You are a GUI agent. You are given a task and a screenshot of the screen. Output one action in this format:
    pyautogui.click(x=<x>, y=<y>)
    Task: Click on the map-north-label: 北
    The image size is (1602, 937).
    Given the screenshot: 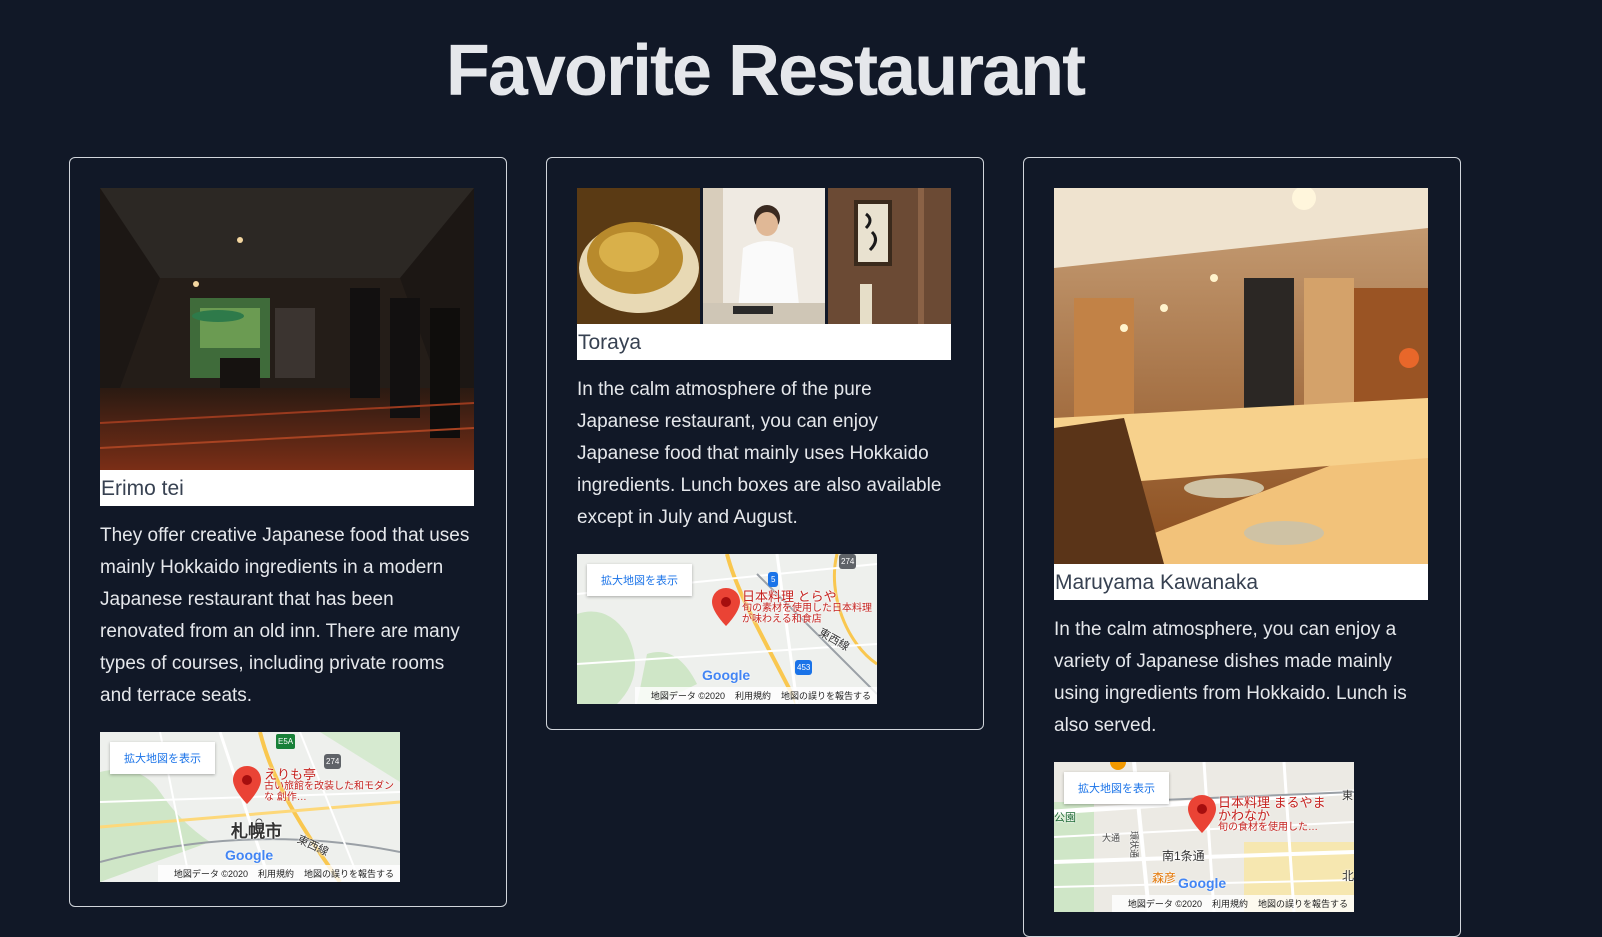 What is the action you would take?
    pyautogui.click(x=1348, y=876)
    